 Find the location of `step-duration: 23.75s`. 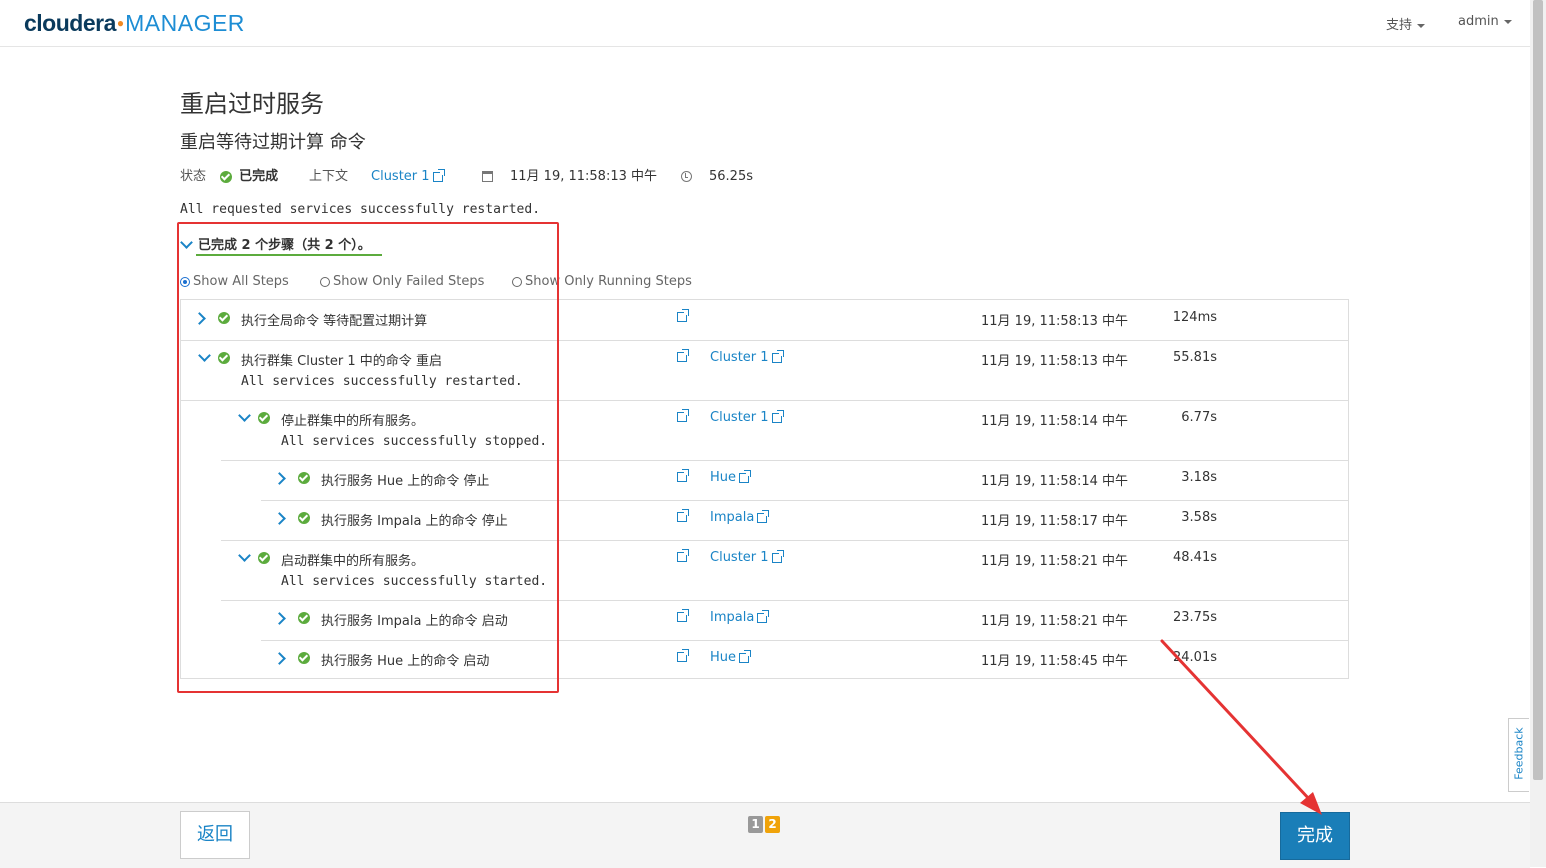

step-duration: 23.75s is located at coordinates (1195, 617).